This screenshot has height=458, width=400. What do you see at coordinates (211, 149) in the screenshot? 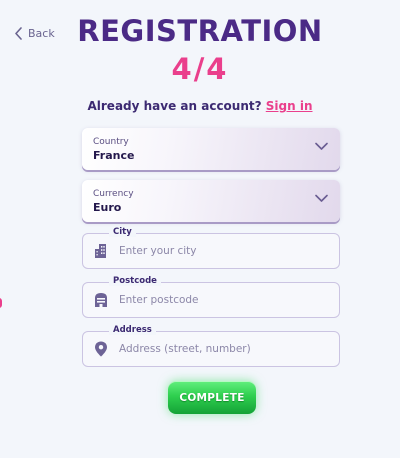
I see `country-select: Country France` at bounding box center [211, 149].